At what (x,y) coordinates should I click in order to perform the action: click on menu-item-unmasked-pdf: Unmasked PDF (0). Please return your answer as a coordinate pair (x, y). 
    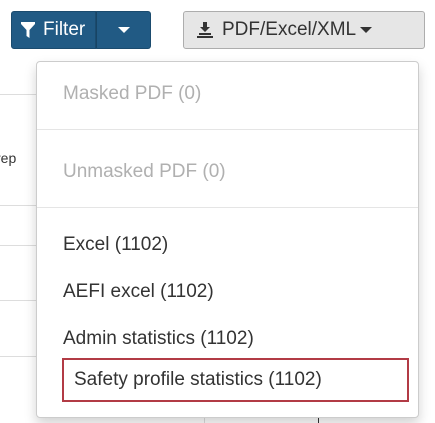
    Looking at the image, I should click on (144, 171).